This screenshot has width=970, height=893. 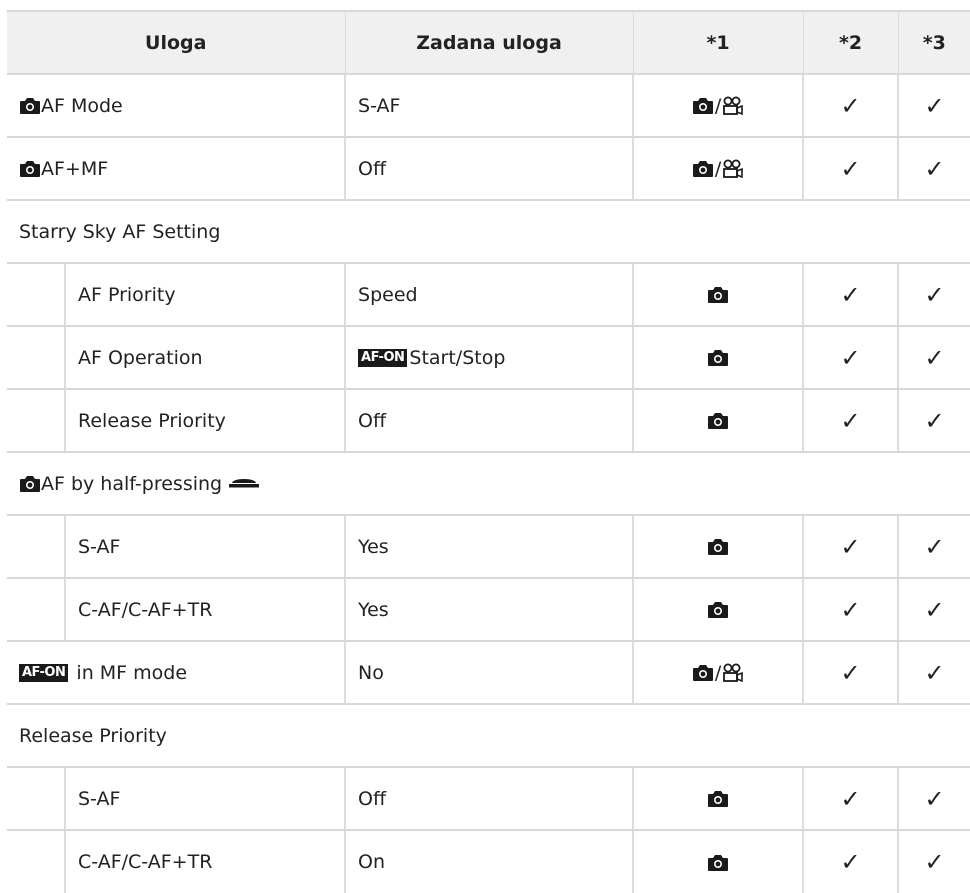 What do you see at coordinates (388, 294) in the screenshot?
I see `default-value: Speed` at bounding box center [388, 294].